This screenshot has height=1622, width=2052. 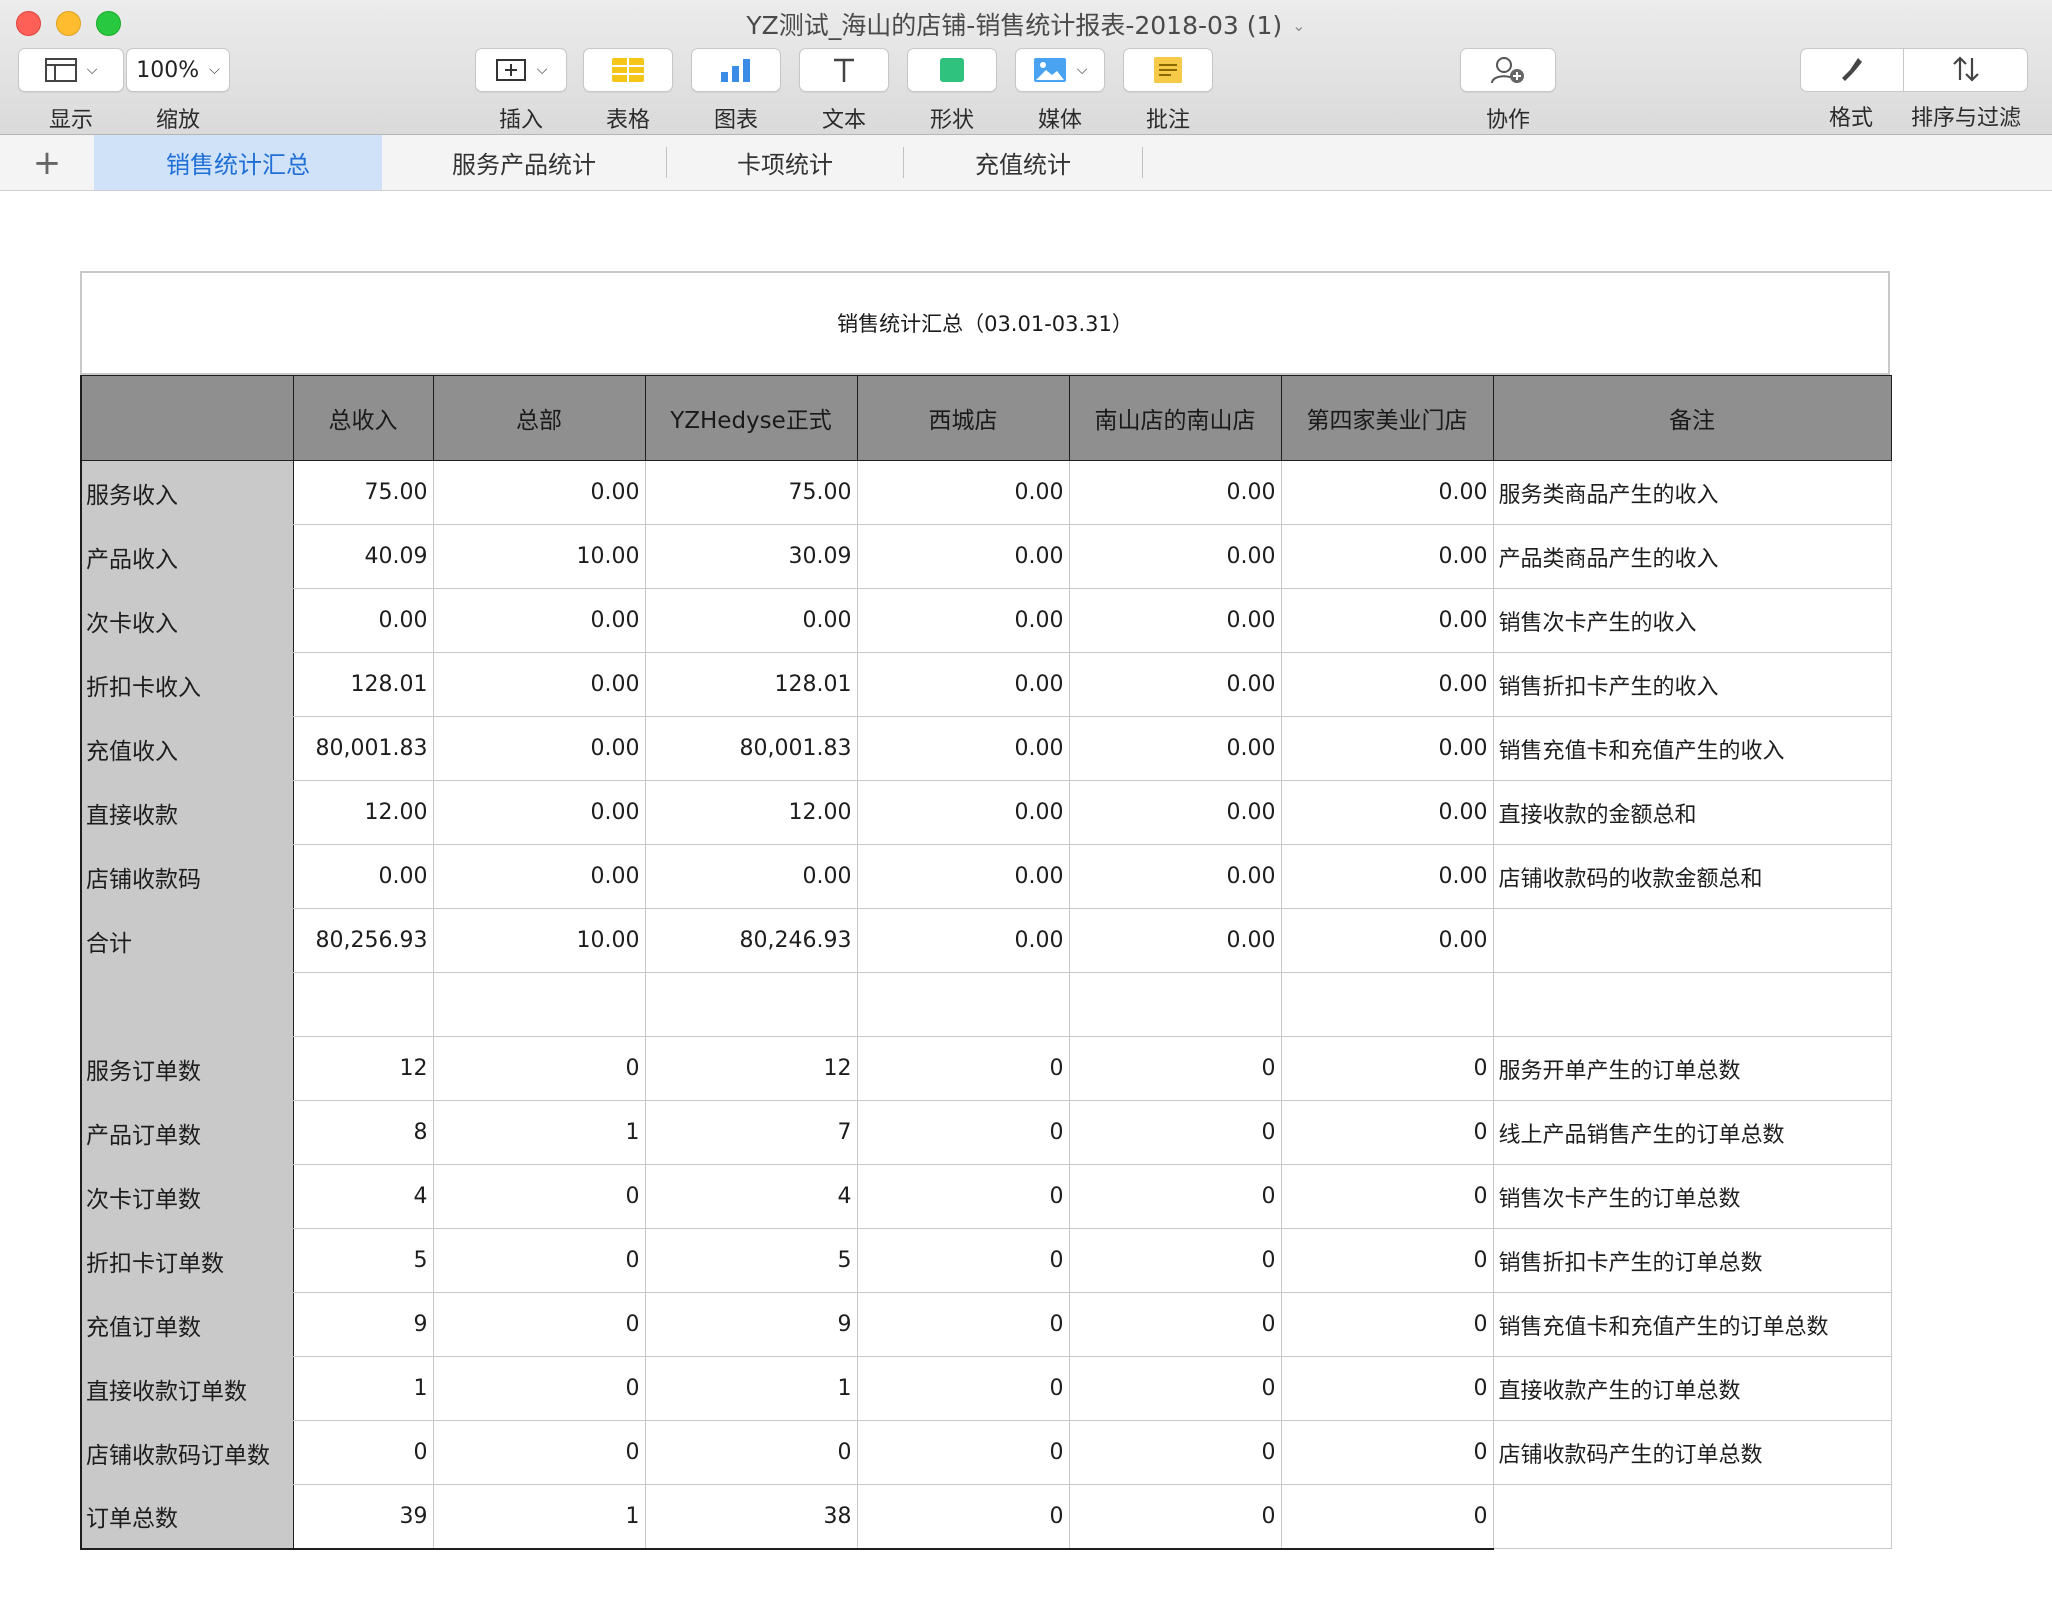 I want to click on zoom-tool: 100% ⌵ 缩放, so click(x=178, y=91).